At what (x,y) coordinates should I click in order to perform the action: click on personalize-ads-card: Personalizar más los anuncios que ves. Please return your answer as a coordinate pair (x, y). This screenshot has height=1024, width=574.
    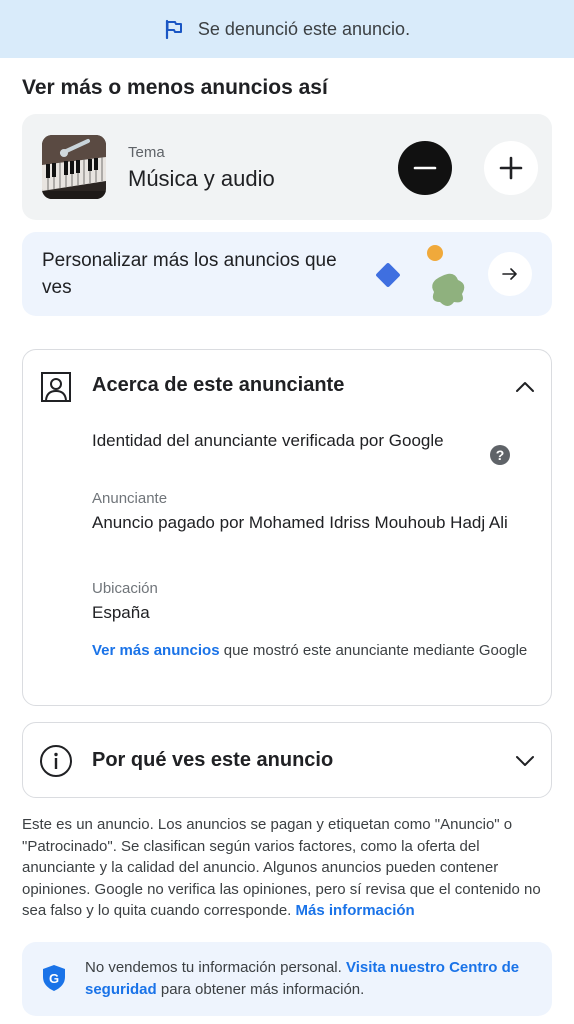
    Looking at the image, I should click on (287, 274).